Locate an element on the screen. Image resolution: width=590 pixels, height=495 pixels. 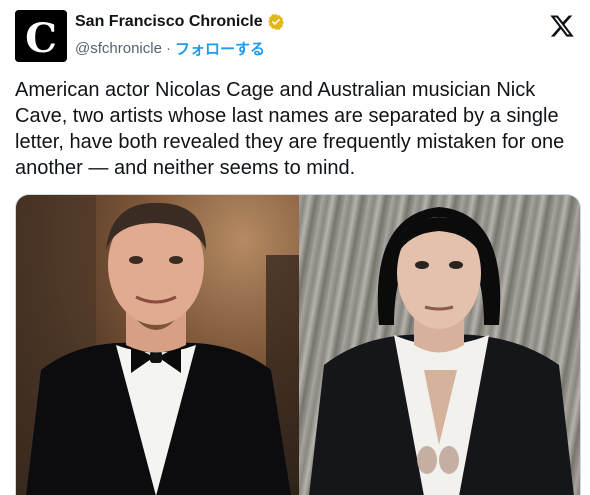
avatar: C is located at coordinates (41, 36).